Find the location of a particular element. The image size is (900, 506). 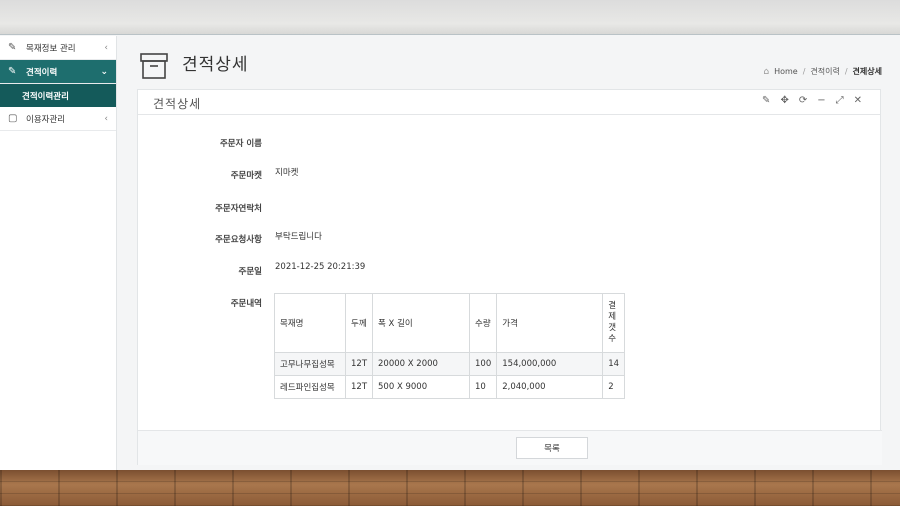

table-cell: 2,040,000 is located at coordinates (550, 387).